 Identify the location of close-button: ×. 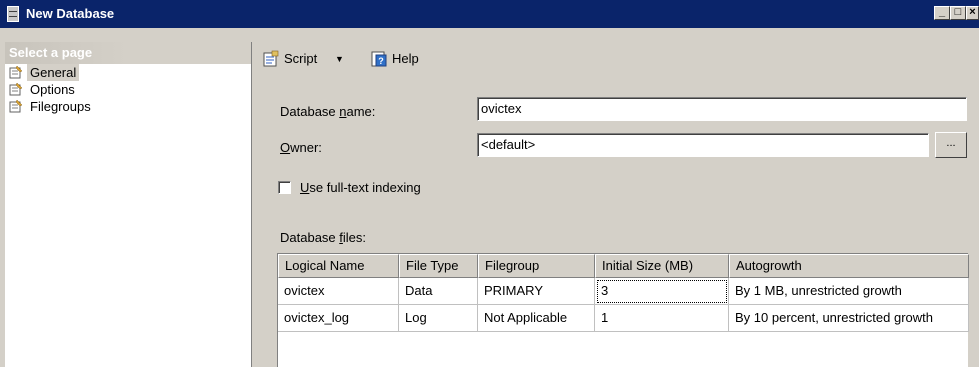
(972, 13).